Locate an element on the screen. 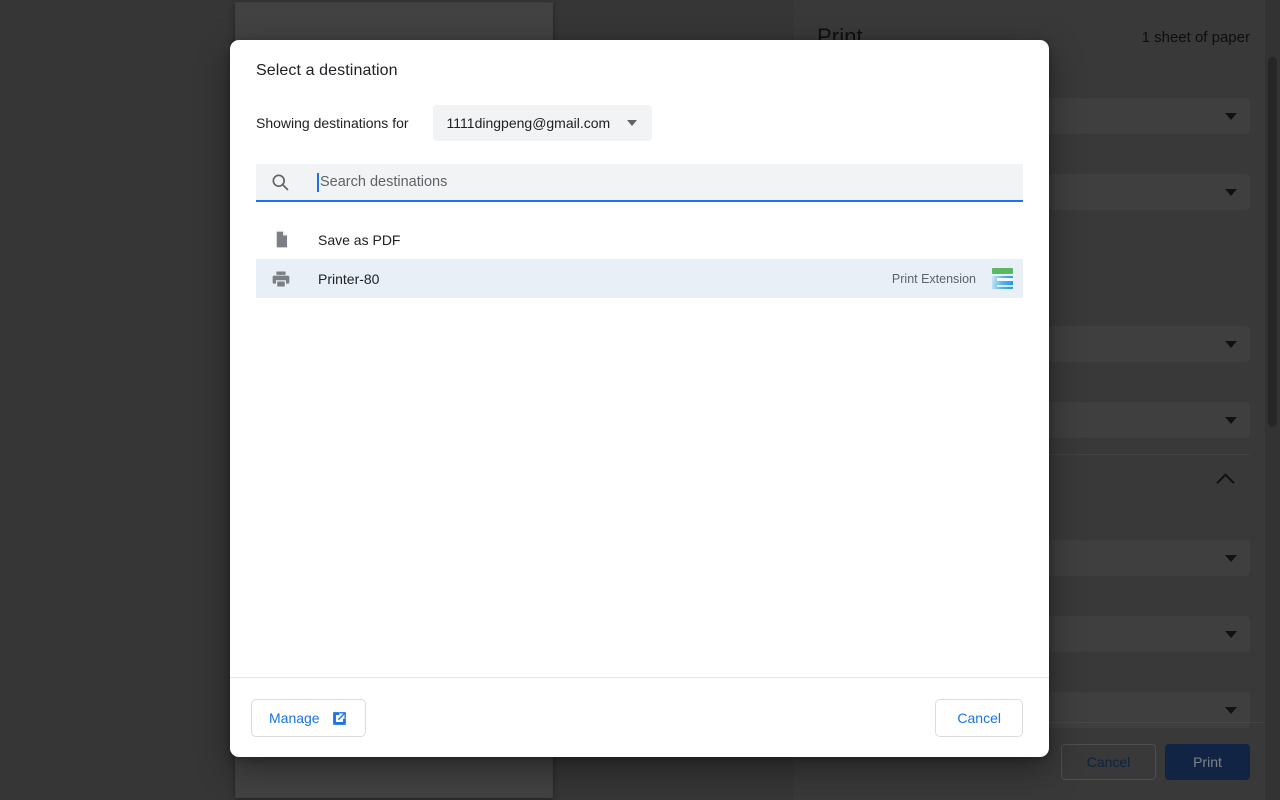 The height and width of the screenshot is (800, 1280). destination-name: Printer-80 is located at coordinates (349, 278).